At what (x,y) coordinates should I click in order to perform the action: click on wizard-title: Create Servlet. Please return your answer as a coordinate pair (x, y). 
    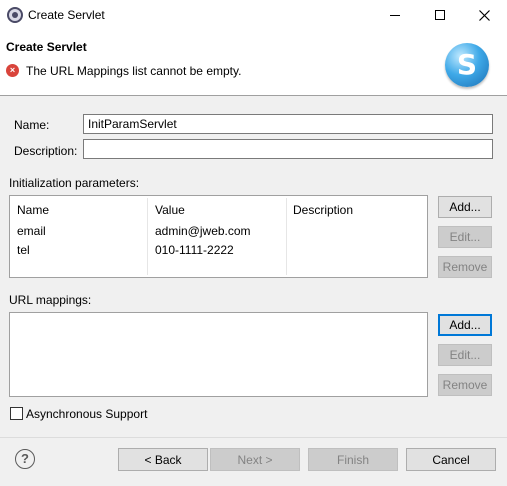
    Looking at the image, I should click on (46, 47).